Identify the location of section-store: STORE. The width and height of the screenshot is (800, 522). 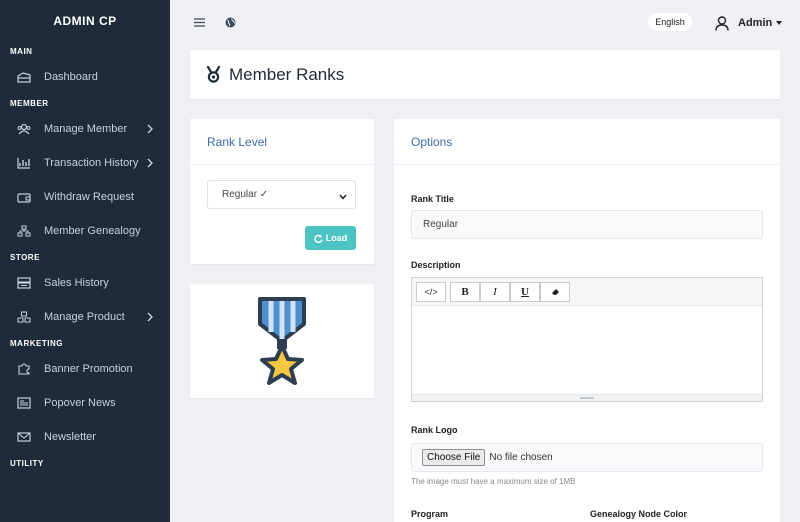
(25, 257).